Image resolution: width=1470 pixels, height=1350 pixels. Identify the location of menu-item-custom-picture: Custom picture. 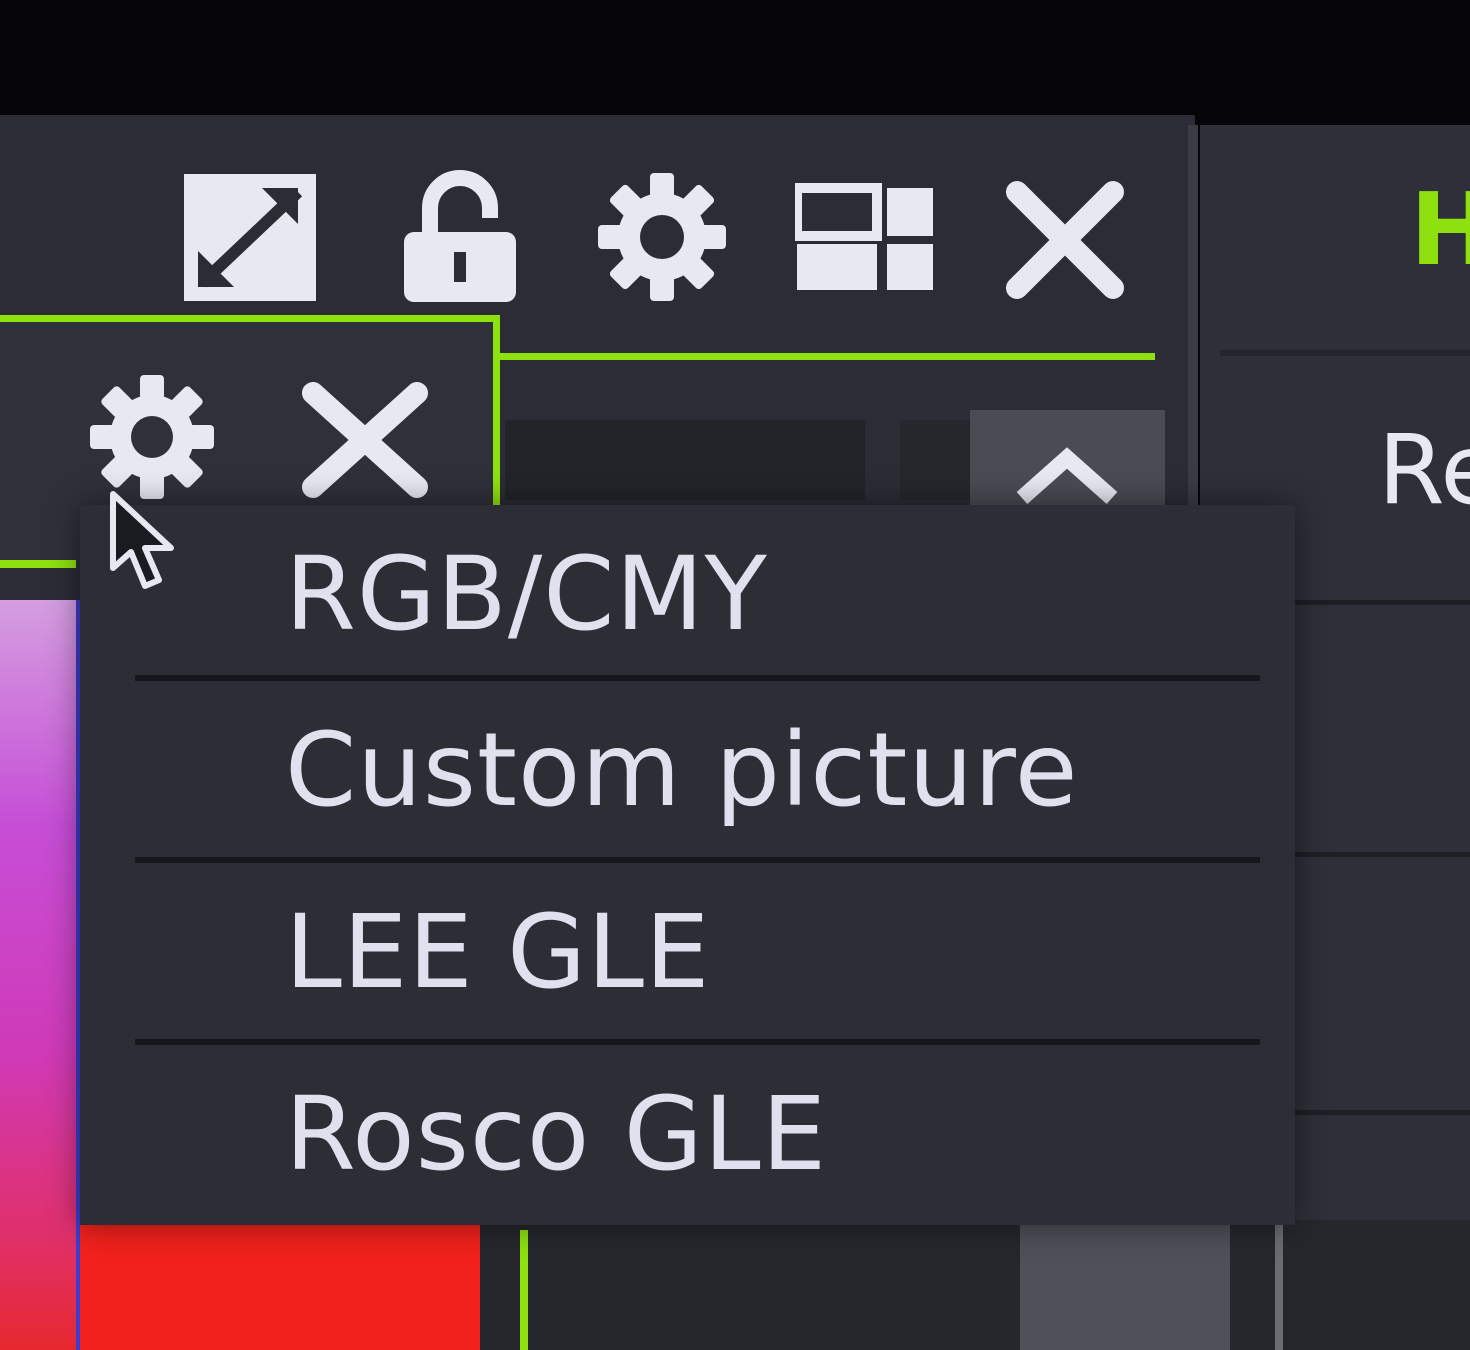
(687, 770).